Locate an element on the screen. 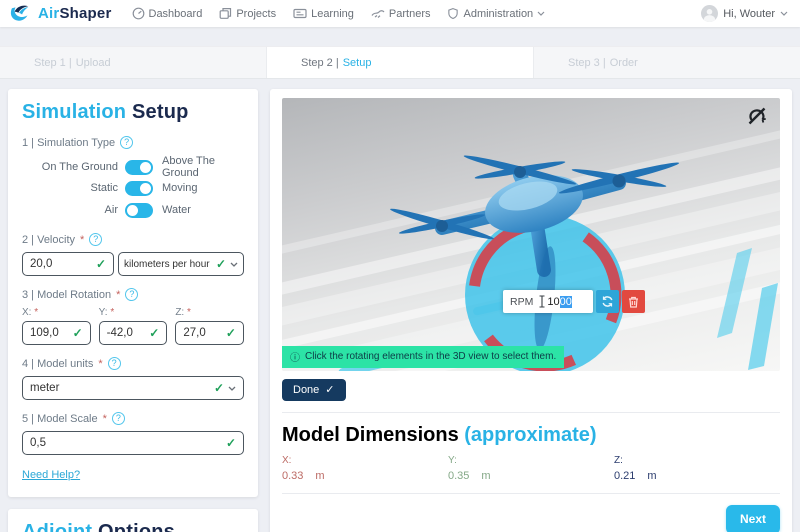 This screenshot has height=532, width=800. step-label: Order is located at coordinates (623, 62).